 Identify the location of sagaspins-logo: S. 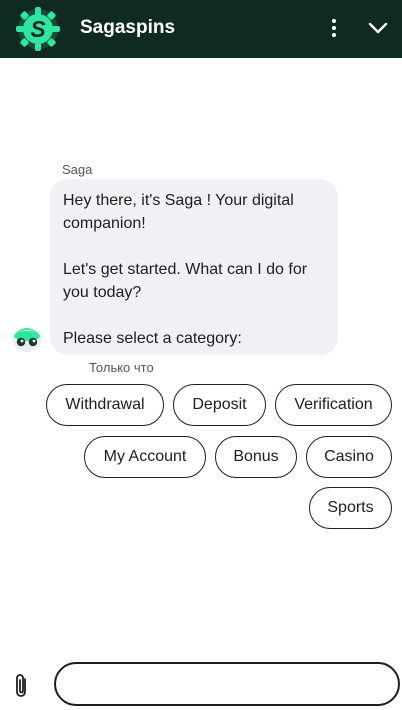
(38, 29).